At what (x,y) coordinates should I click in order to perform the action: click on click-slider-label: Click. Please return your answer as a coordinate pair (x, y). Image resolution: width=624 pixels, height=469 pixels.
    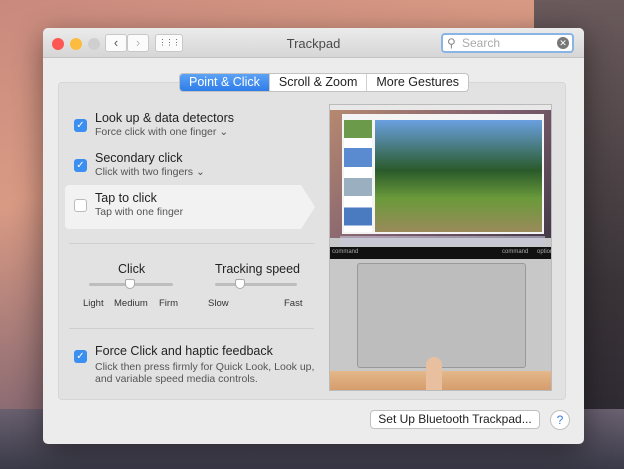
    Looking at the image, I should click on (132, 269).